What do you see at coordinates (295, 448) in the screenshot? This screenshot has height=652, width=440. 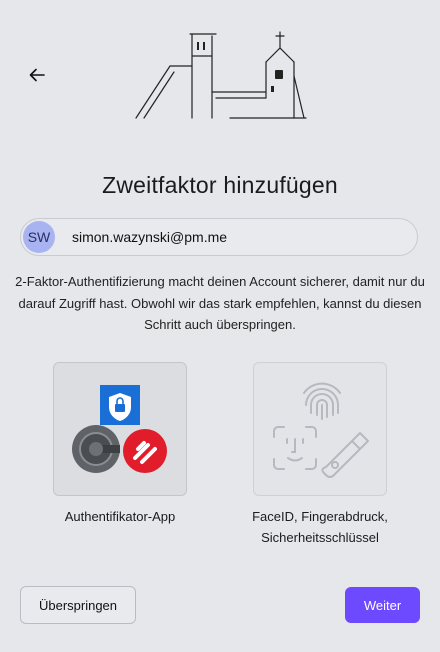 I see `face-id-icon` at bounding box center [295, 448].